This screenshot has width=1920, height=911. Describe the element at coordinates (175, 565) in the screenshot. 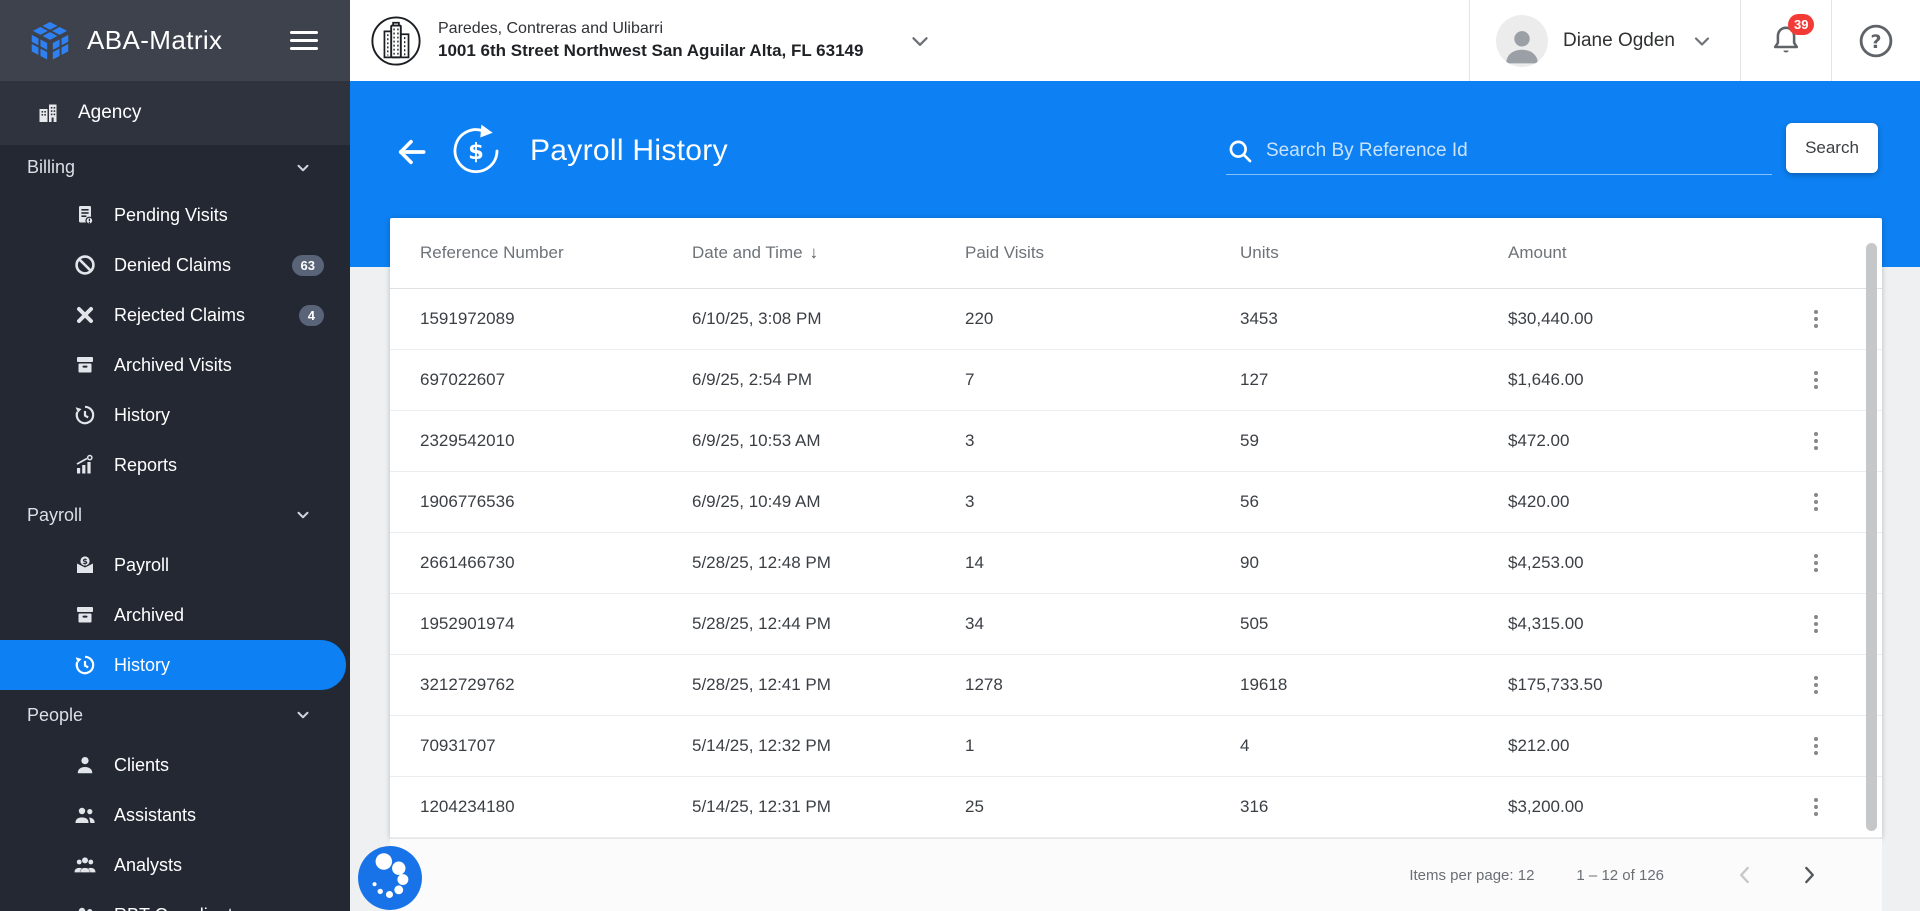

I see `sidebar-item-payroll: $ Payroll` at that location.